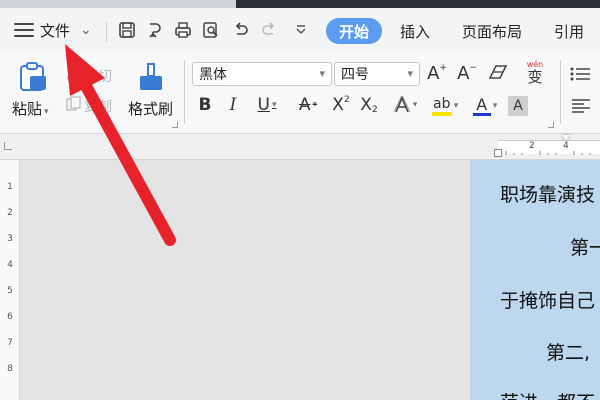 The height and width of the screenshot is (400, 600). Describe the element at coordinates (269, 30) in the screenshot. I see `redo-icon` at that location.